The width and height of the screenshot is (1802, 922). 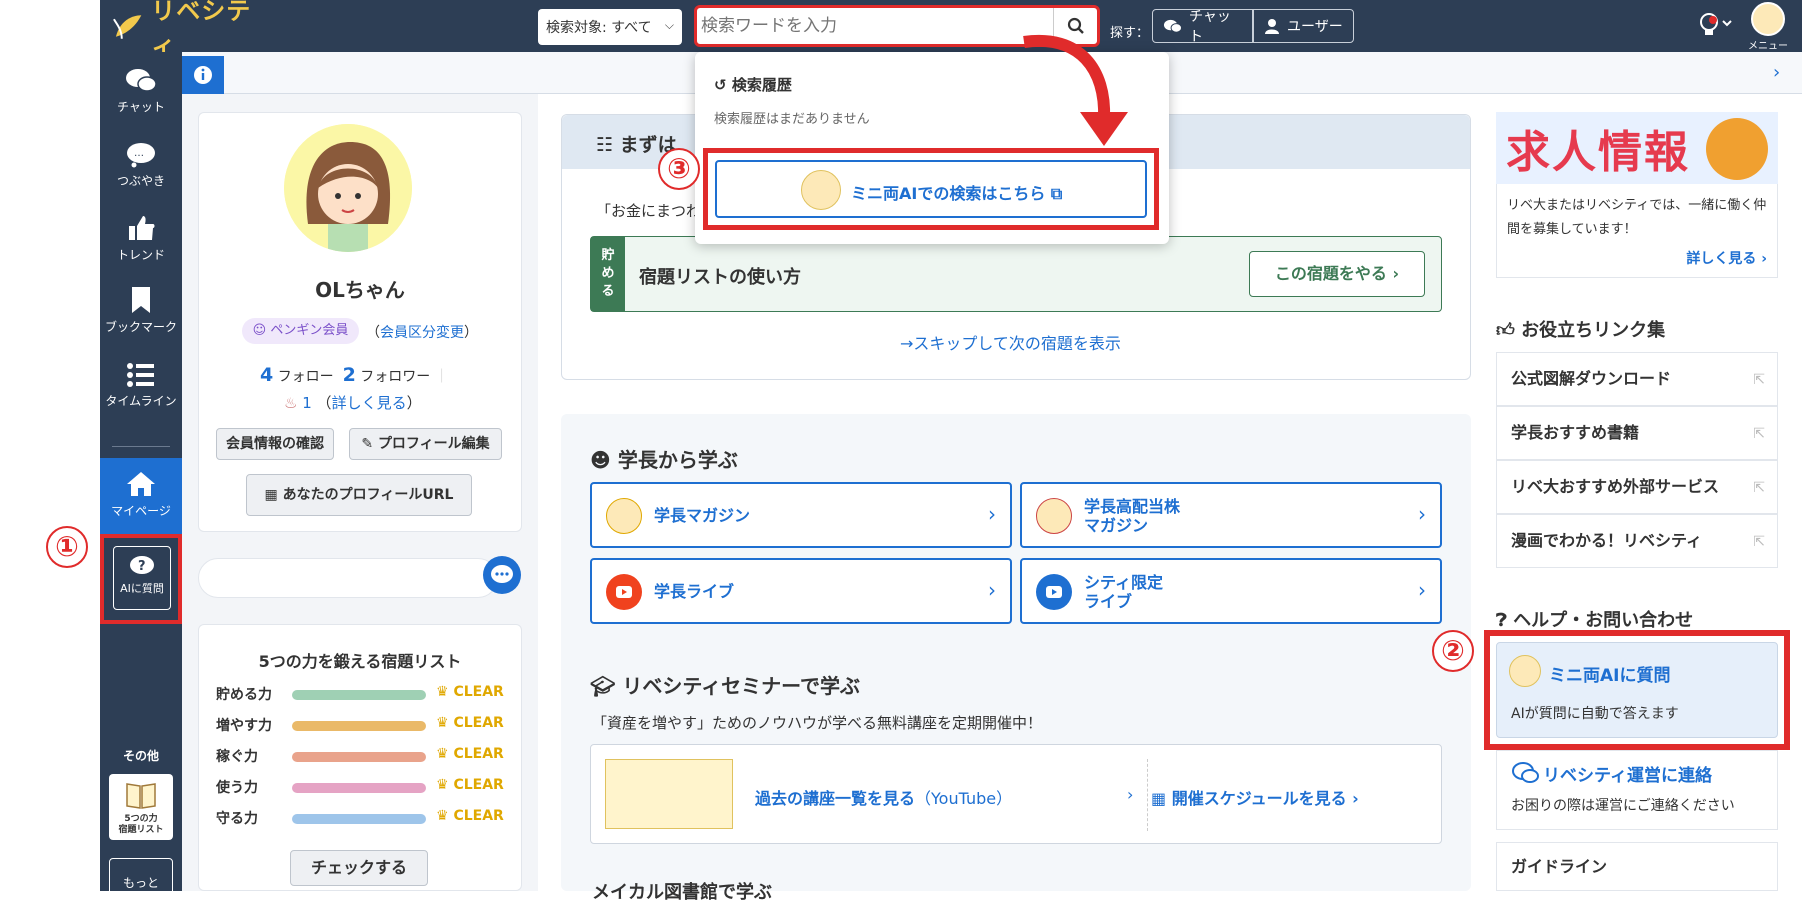 I want to click on follower-count: 2, so click(x=349, y=375).